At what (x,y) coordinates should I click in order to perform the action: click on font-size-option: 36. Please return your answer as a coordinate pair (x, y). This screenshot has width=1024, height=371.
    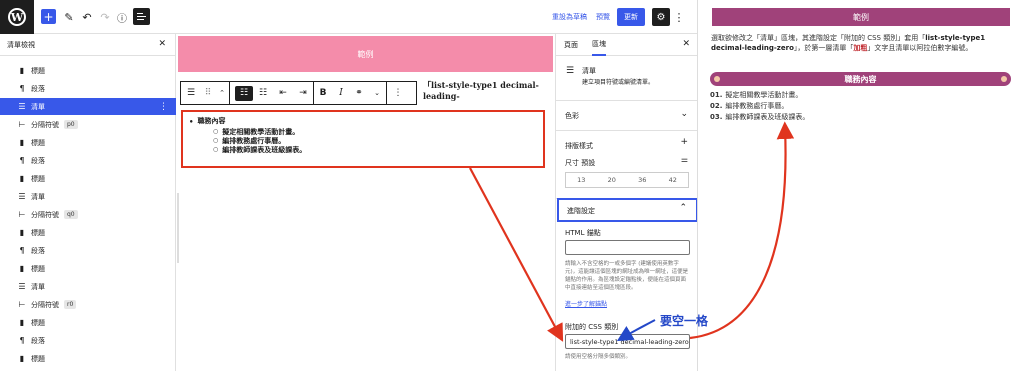
    Looking at the image, I should click on (642, 180).